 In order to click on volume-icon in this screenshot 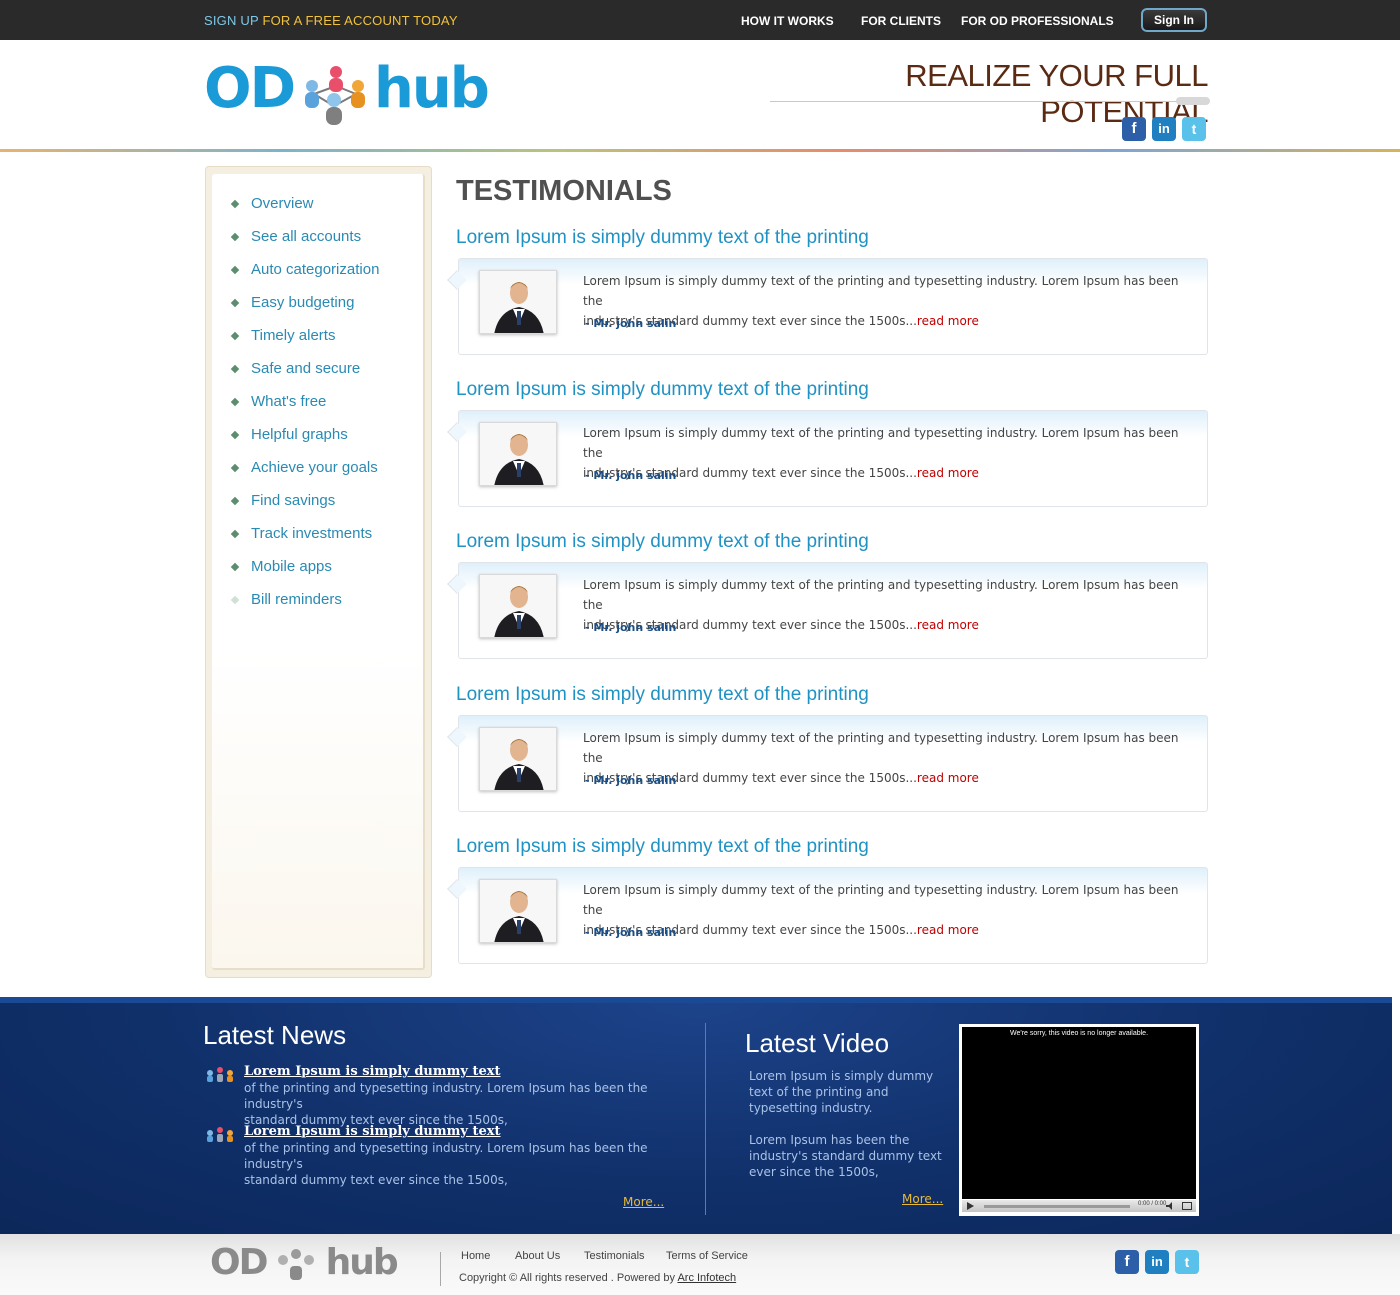, I will do `click(1171, 1206)`.